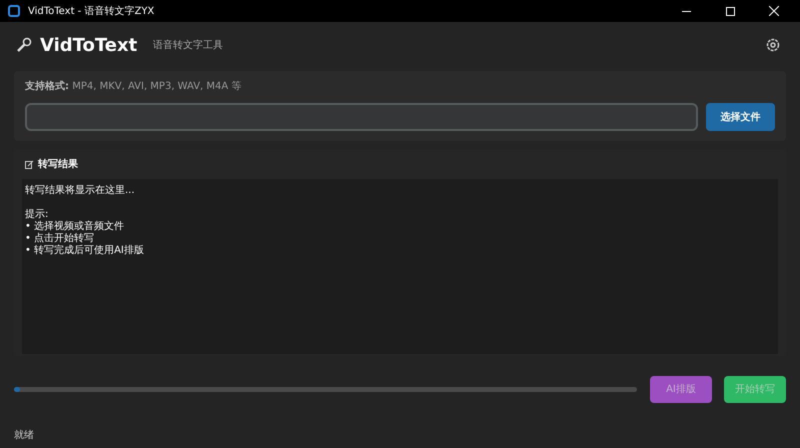 The width and height of the screenshot is (800, 448). Describe the element at coordinates (133, 87) in the screenshot. I see `formats-text: 支持格式: MP4, MKV, AVI, MP3, WAV, M4A 等` at that location.